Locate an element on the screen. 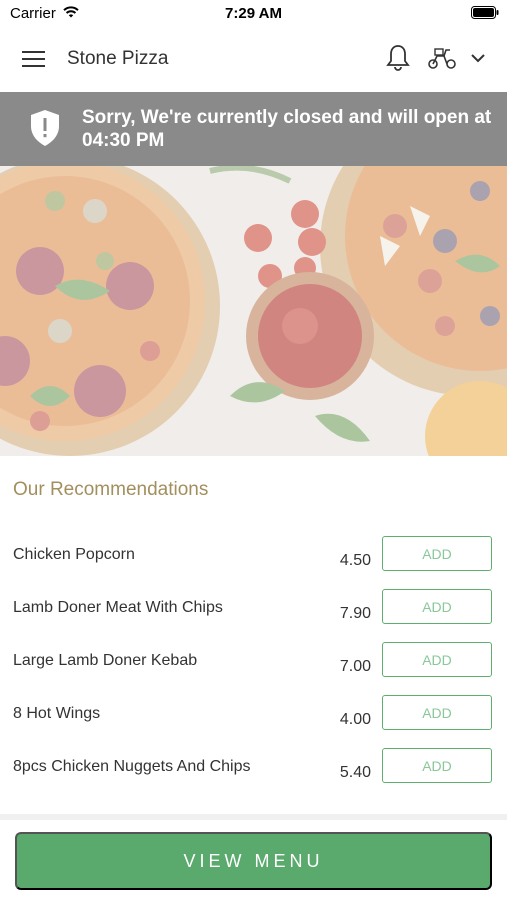 The width and height of the screenshot is (507, 900). item-name: Large Lamb Doner Kebab is located at coordinates (105, 660).